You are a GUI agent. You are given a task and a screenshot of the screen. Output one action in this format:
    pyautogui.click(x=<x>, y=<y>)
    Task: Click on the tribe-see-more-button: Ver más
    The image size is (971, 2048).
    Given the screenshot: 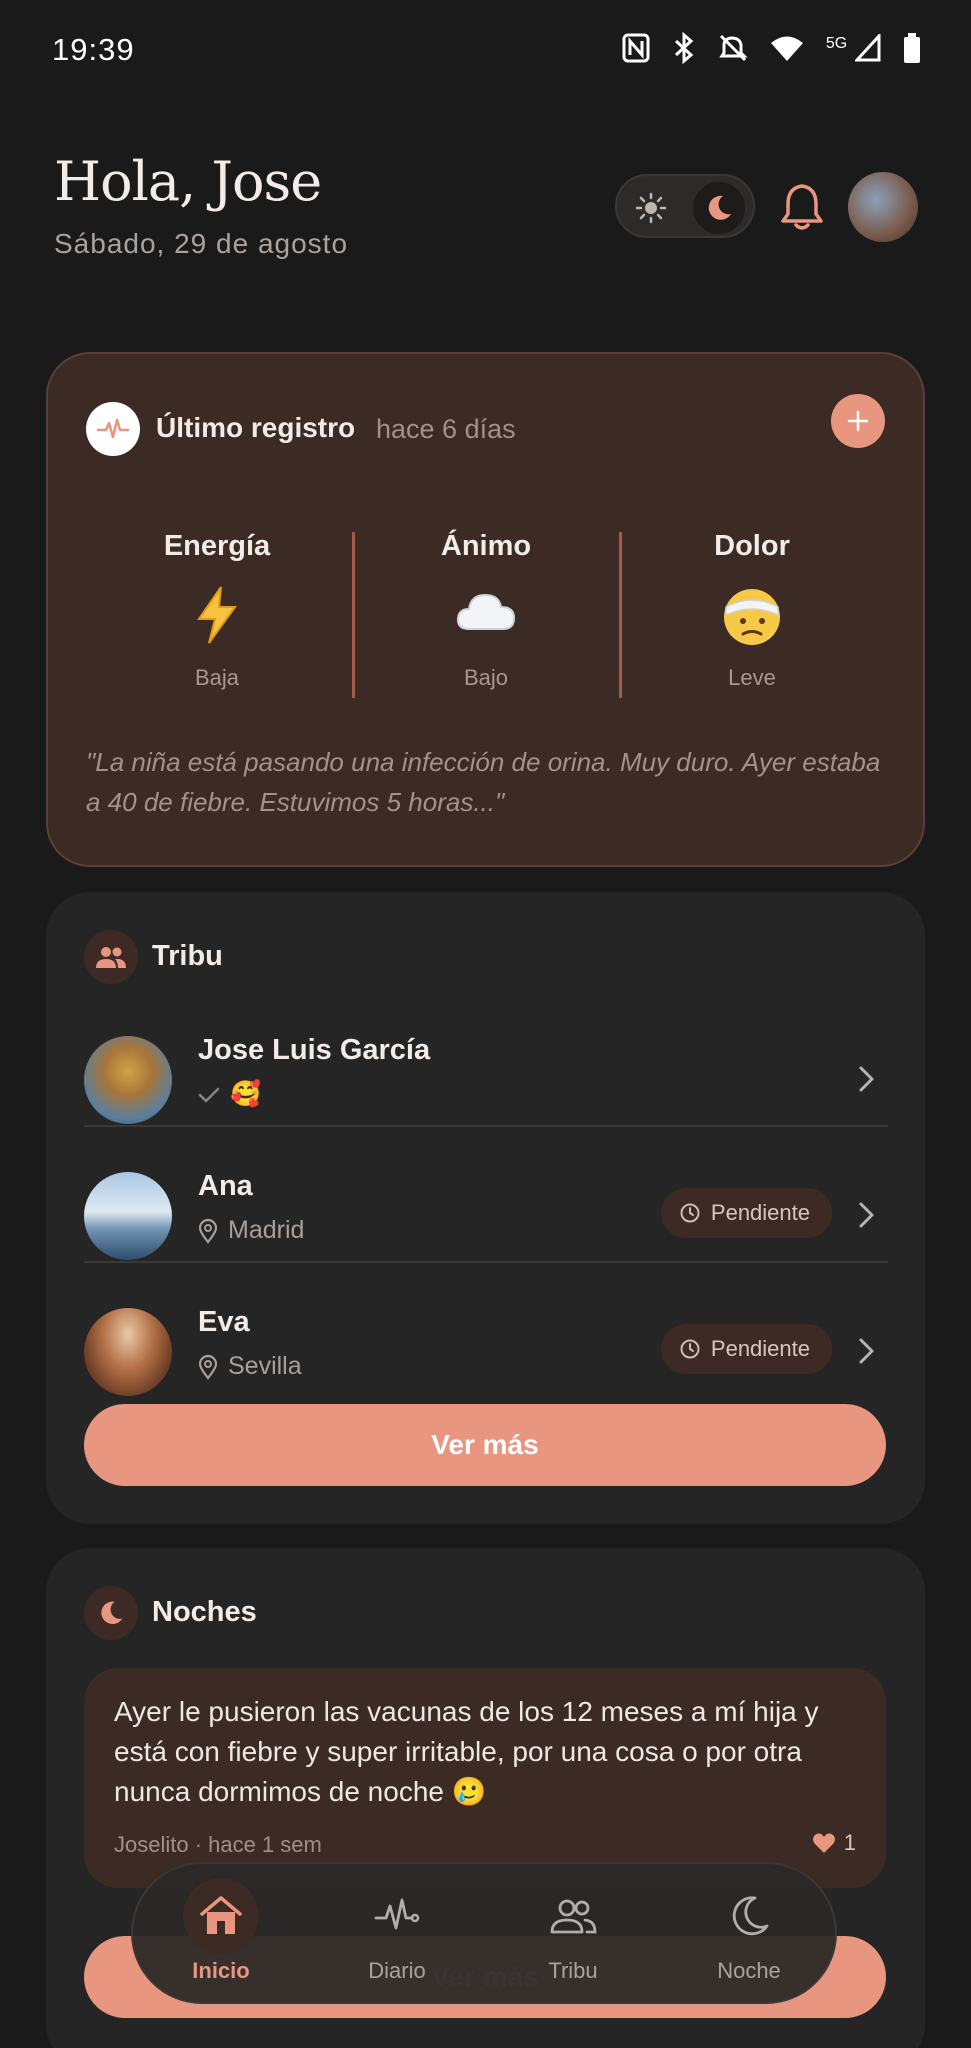 What is the action you would take?
    pyautogui.click(x=485, y=1445)
    